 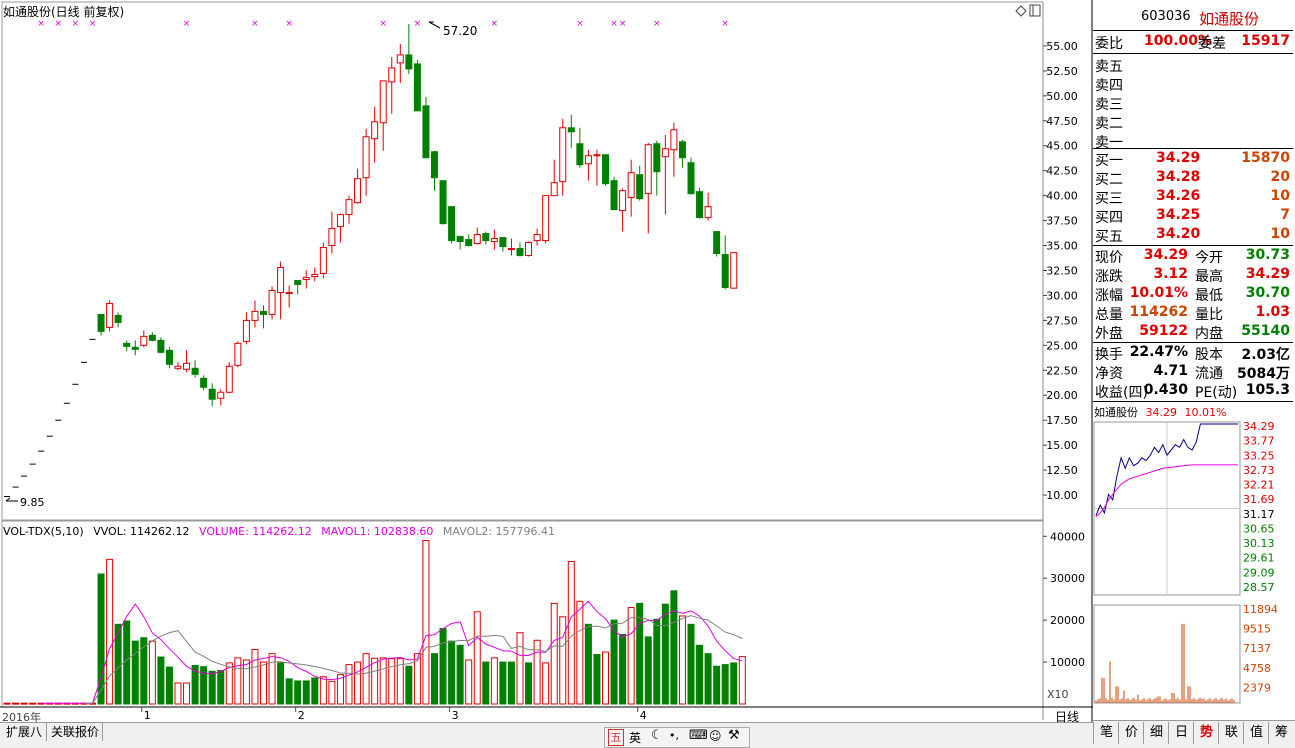 I want to click on buy-level-4: 买四 34.25 7, so click(x=1193, y=216).